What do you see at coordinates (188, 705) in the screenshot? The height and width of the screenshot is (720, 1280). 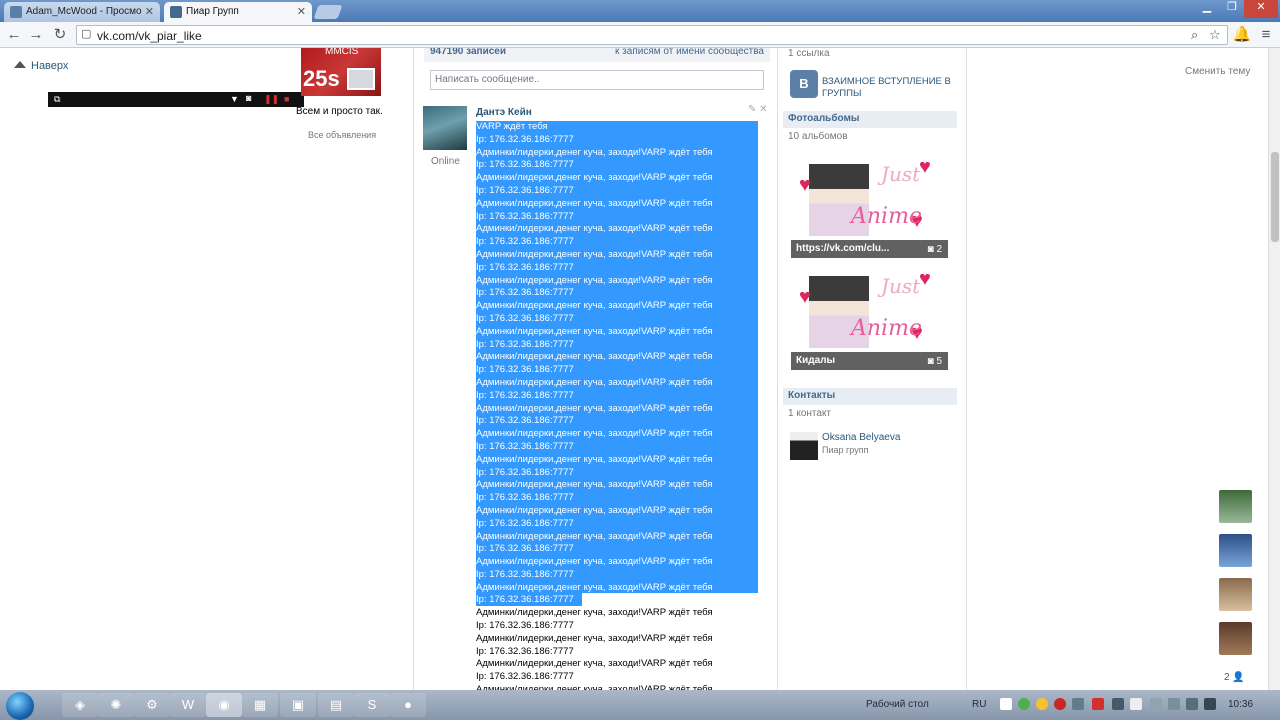 I see `taskbar-word-icon: W` at bounding box center [188, 705].